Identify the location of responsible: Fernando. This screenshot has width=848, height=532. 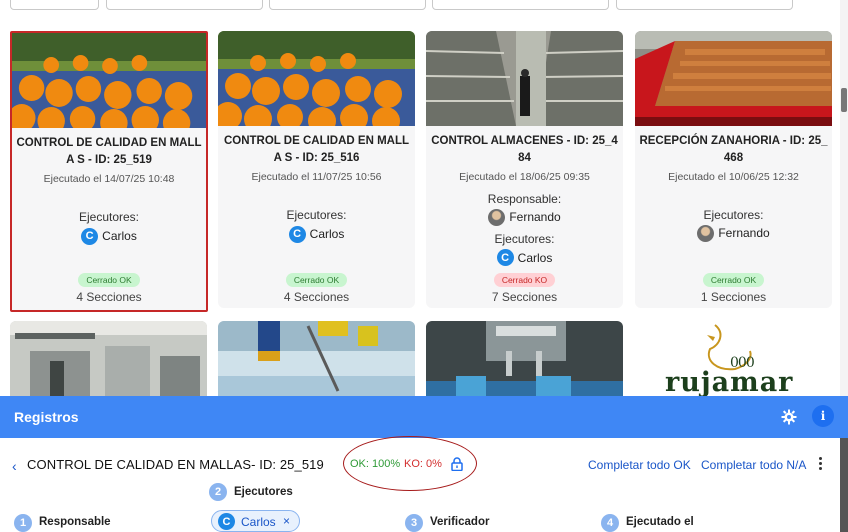
(524, 217).